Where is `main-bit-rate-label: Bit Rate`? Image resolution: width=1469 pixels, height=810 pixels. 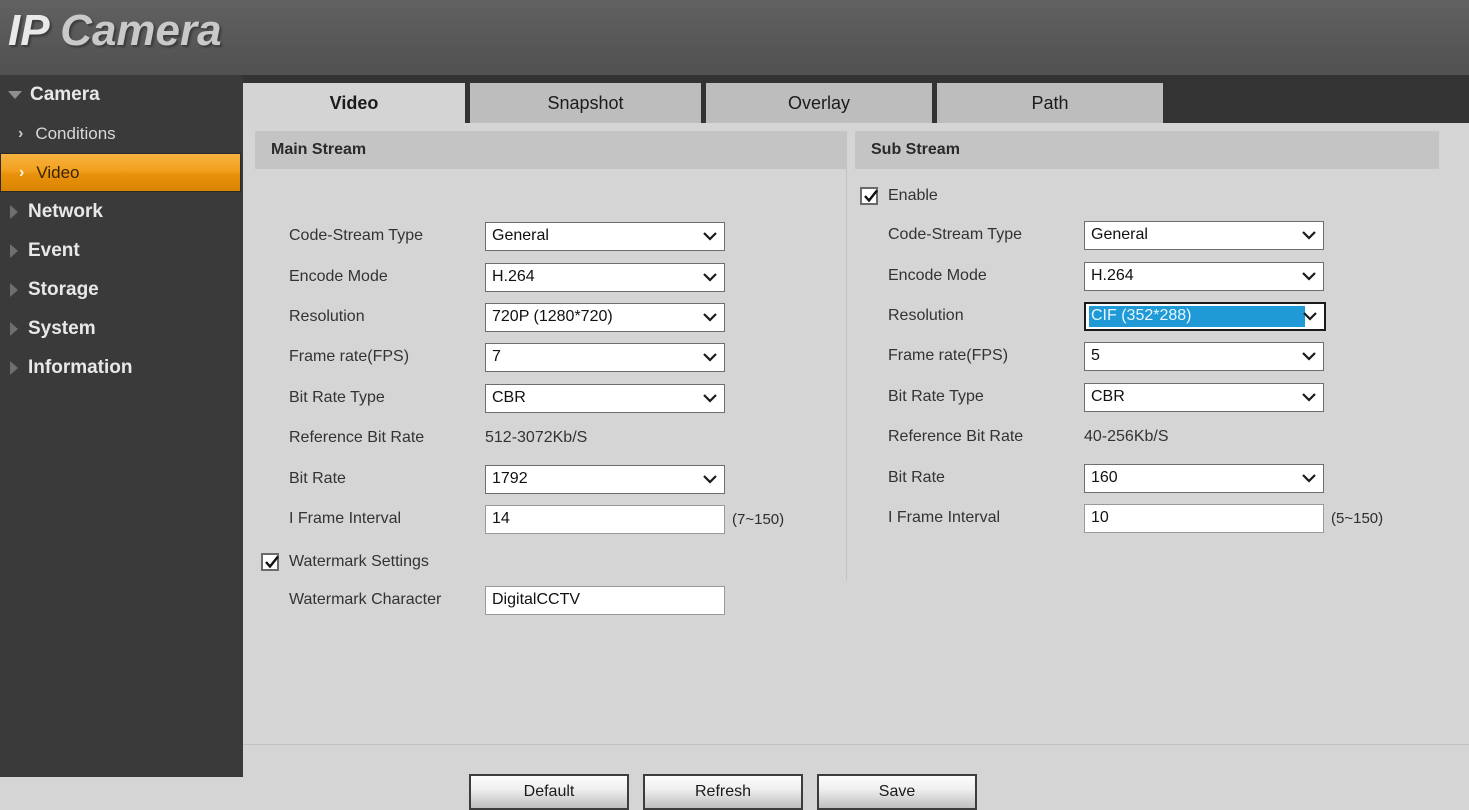
main-bit-rate-label: Bit Rate is located at coordinates (317, 478).